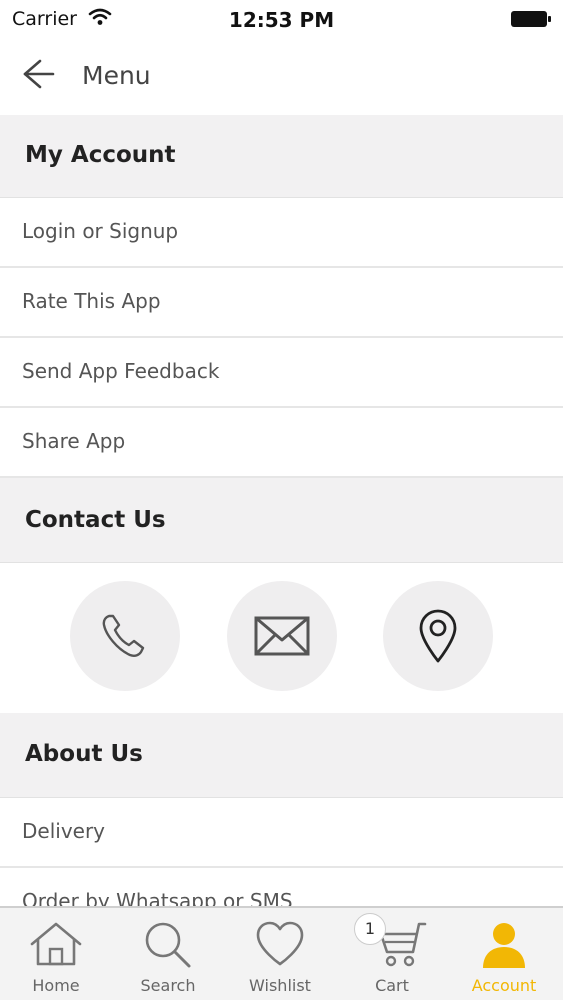  Describe the element at coordinates (281, 303) in the screenshot. I see `menu-item-rate-app: Rate This App` at that location.